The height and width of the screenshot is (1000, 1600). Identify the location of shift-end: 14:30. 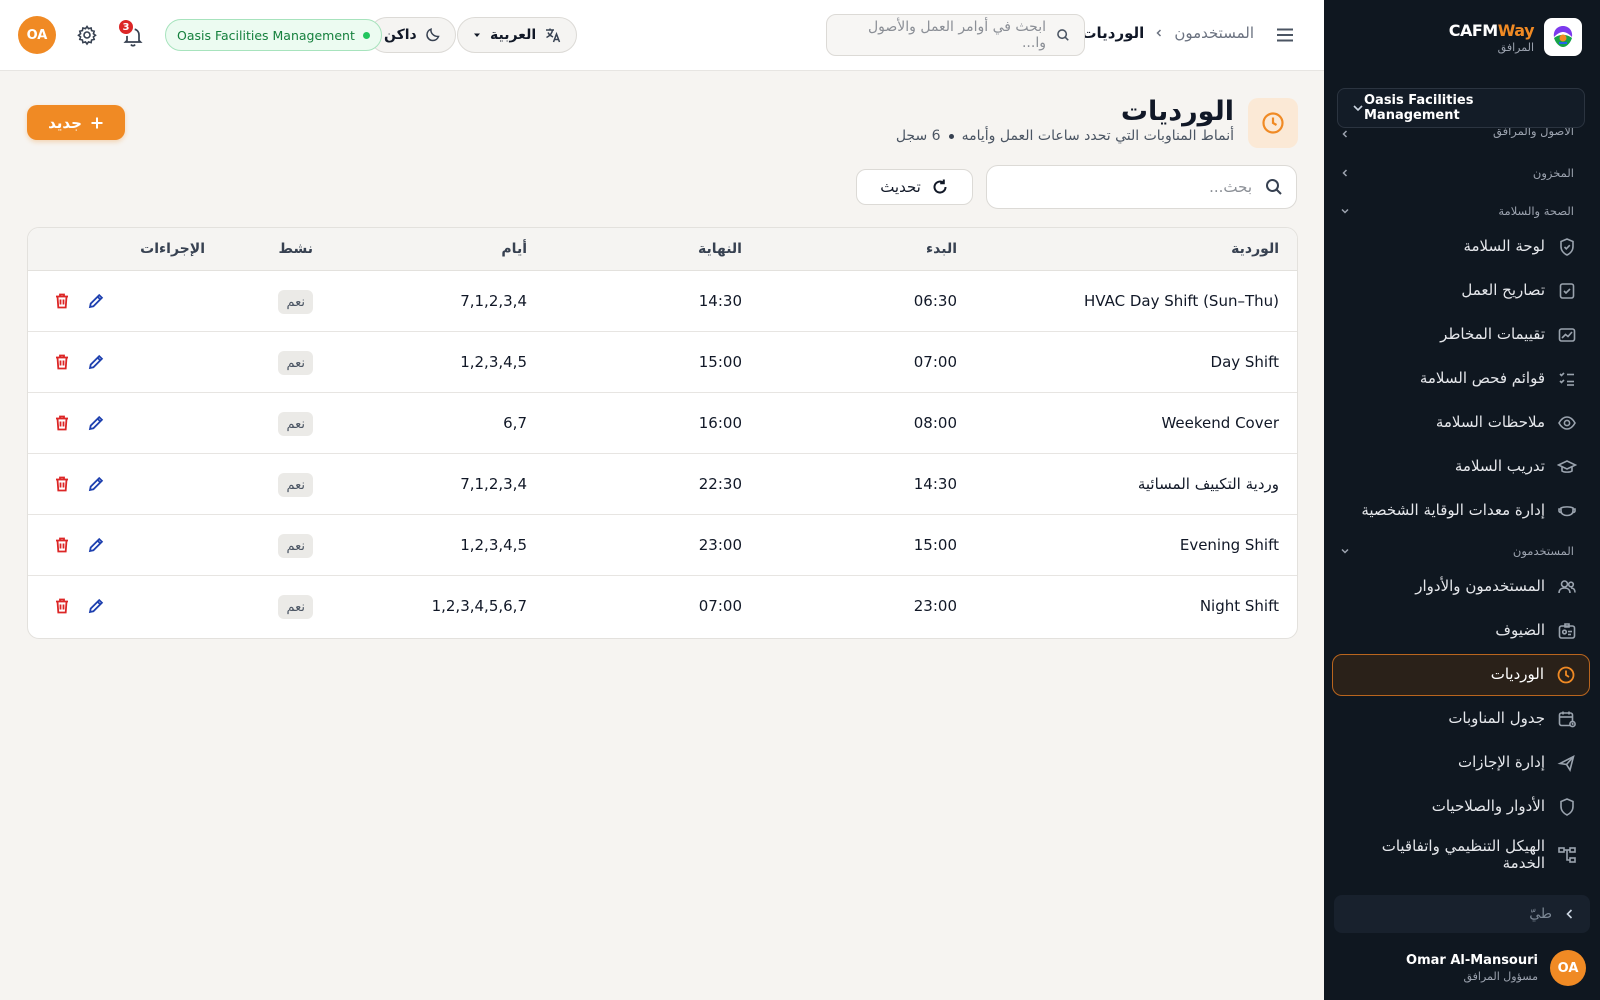
(720, 301).